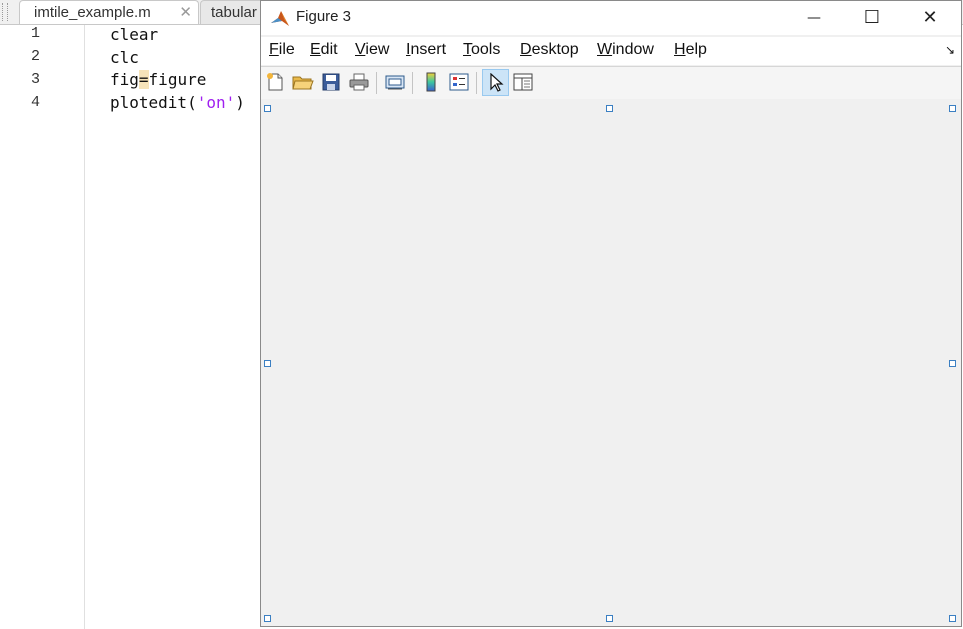 The width and height of the screenshot is (963, 629). I want to click on menu-window: Window, so click(625, 50).